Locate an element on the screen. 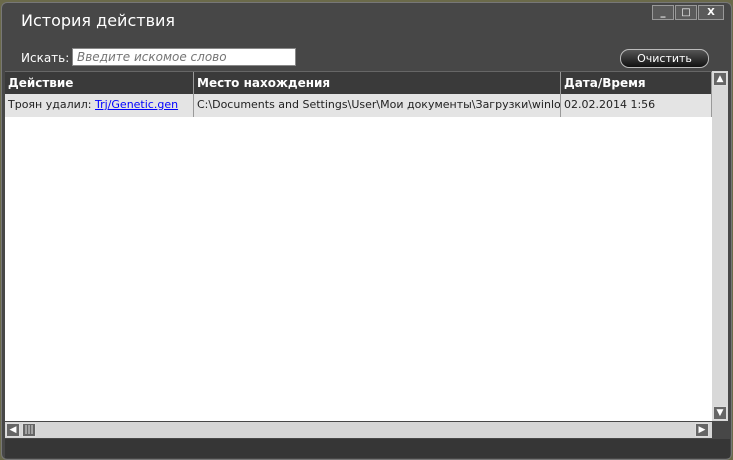  action-cell: Троян удалил: Trj/Genetic.gen is located at coordinates (99, 105).